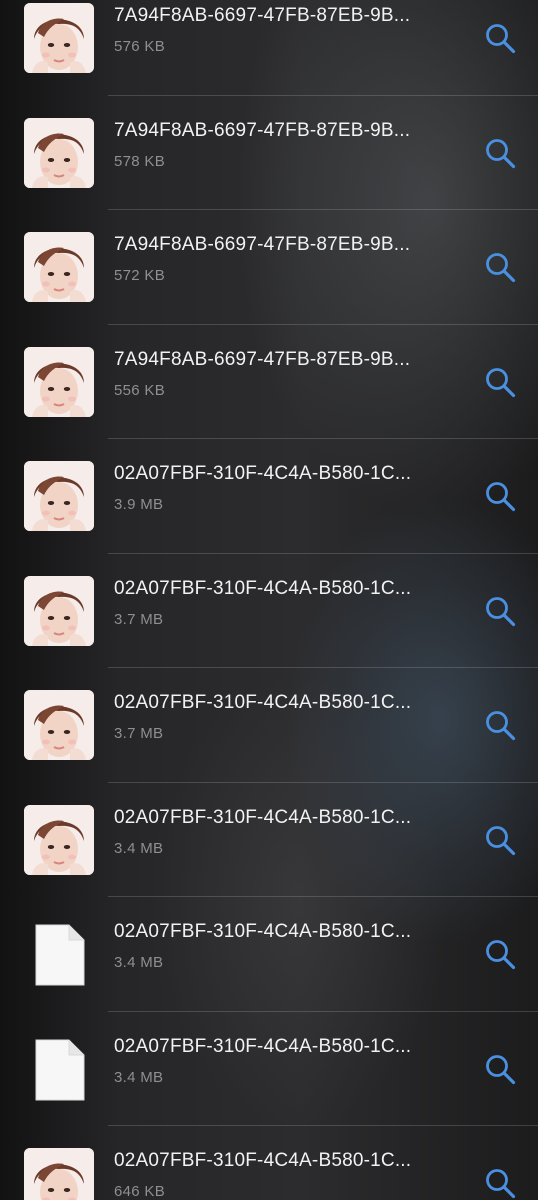  I want to click on file-row: 7A94F8AB-6697-47FB-87EB-9B... 578 KB, so click(269, 153).